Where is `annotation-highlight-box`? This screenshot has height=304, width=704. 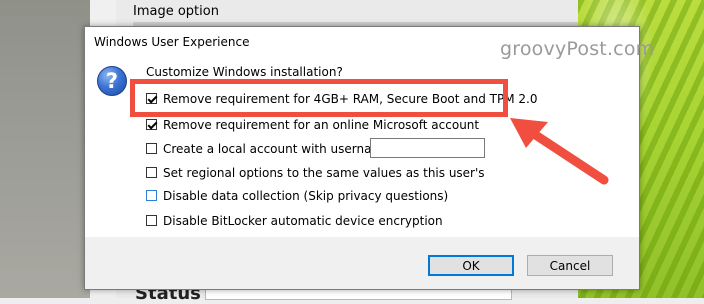 annotation-highlight-box is located at coordinates (319, 98).